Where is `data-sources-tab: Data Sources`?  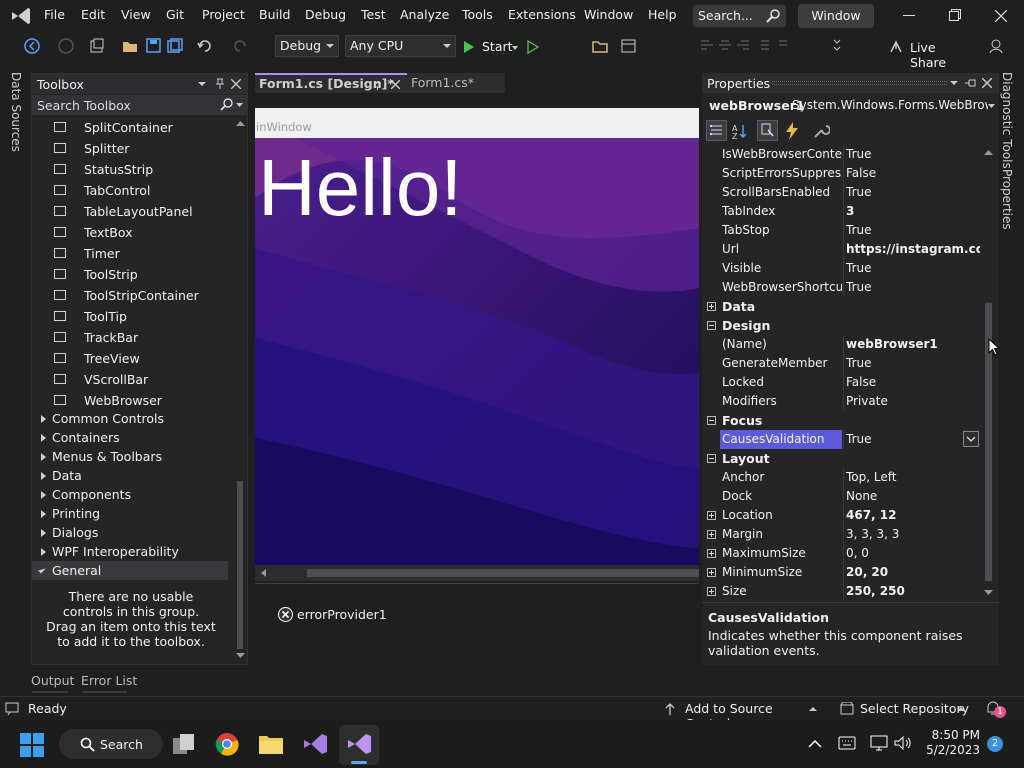
data-sources-tab: Data Sources is located at coordinates (16, 112).